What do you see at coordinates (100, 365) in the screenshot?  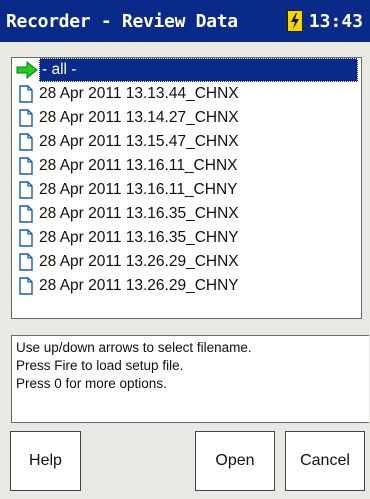 I see `help-text-line: Press Fire to load setup file.` at bounding box center [100, 365].